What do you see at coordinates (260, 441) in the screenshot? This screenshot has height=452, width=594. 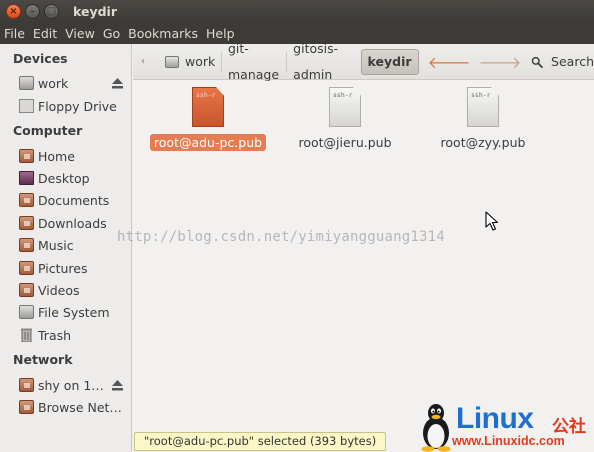 I see `status-bar: "root@adu-pc.pub" selected (393 bytes)` at bounding box center [260, 441].